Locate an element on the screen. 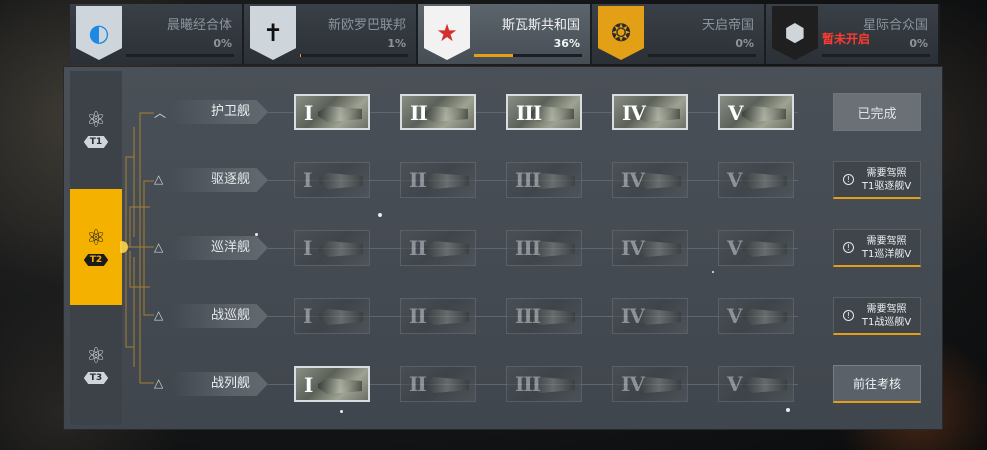 The image size is (987, 450). requirement-text: 需要驾照 T1战巡舰V is located at coordinates (886, 316).